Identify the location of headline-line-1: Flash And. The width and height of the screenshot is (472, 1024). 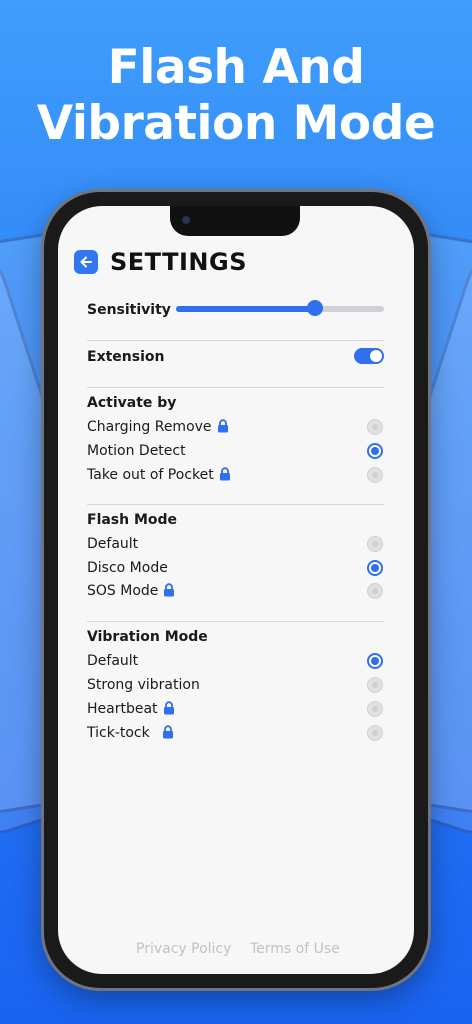
(236, 67).